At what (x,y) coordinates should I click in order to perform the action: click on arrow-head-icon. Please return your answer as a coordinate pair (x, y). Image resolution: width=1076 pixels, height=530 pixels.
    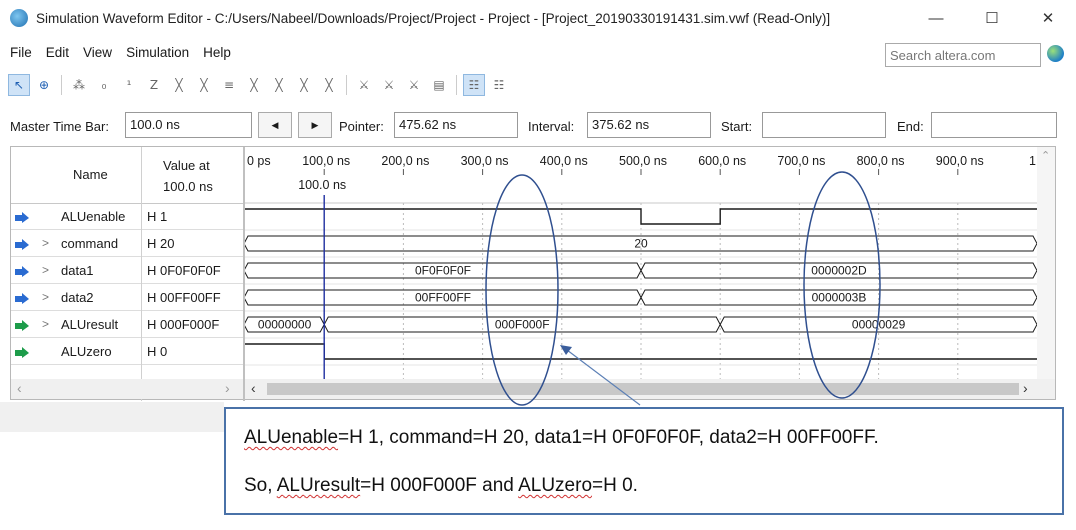
    Looking at the image, I should click on (566, 350).